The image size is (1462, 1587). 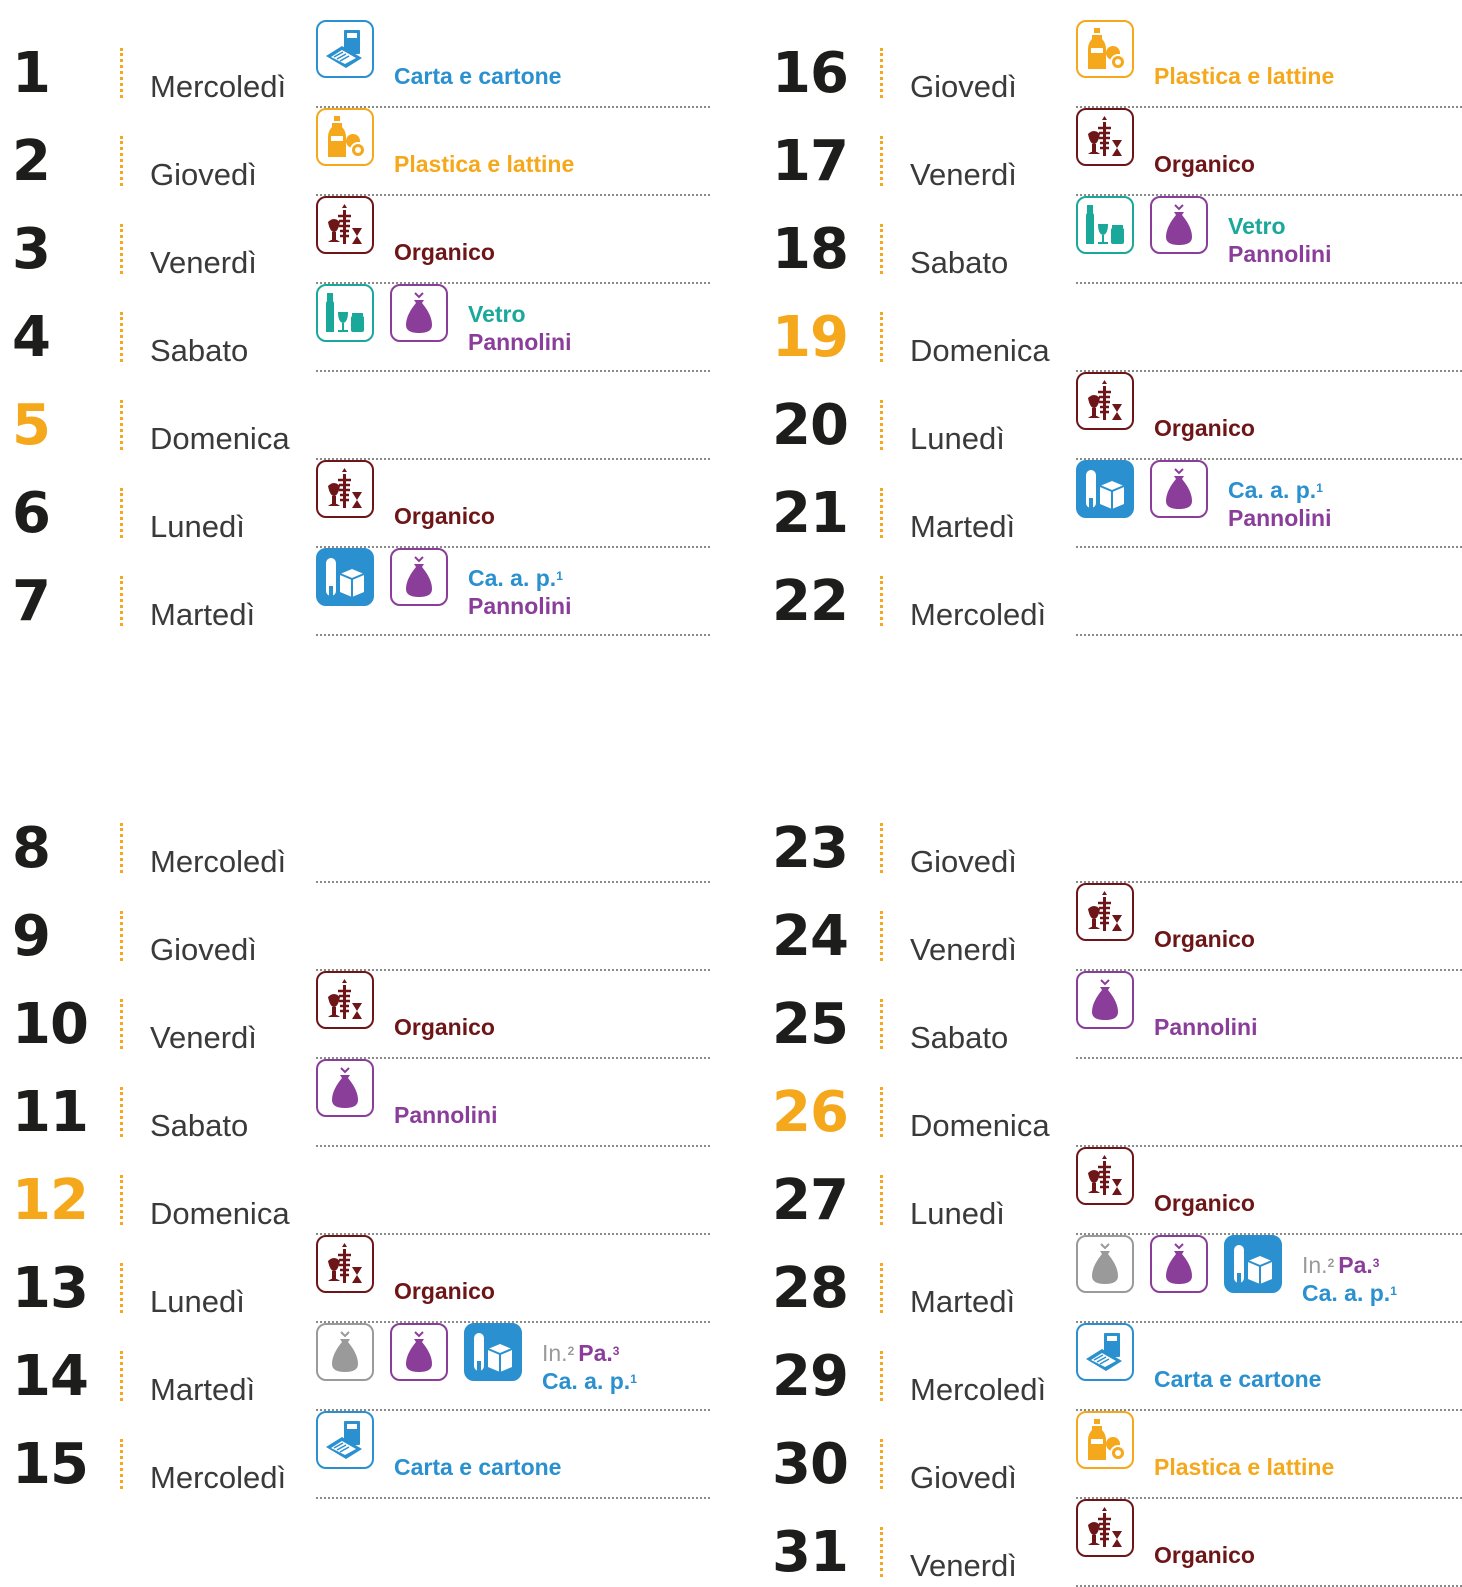 What do you see at coordinates (810, 1376) in the screenshot?
I see `day-number: 29` at bounding box center [810, 1376].